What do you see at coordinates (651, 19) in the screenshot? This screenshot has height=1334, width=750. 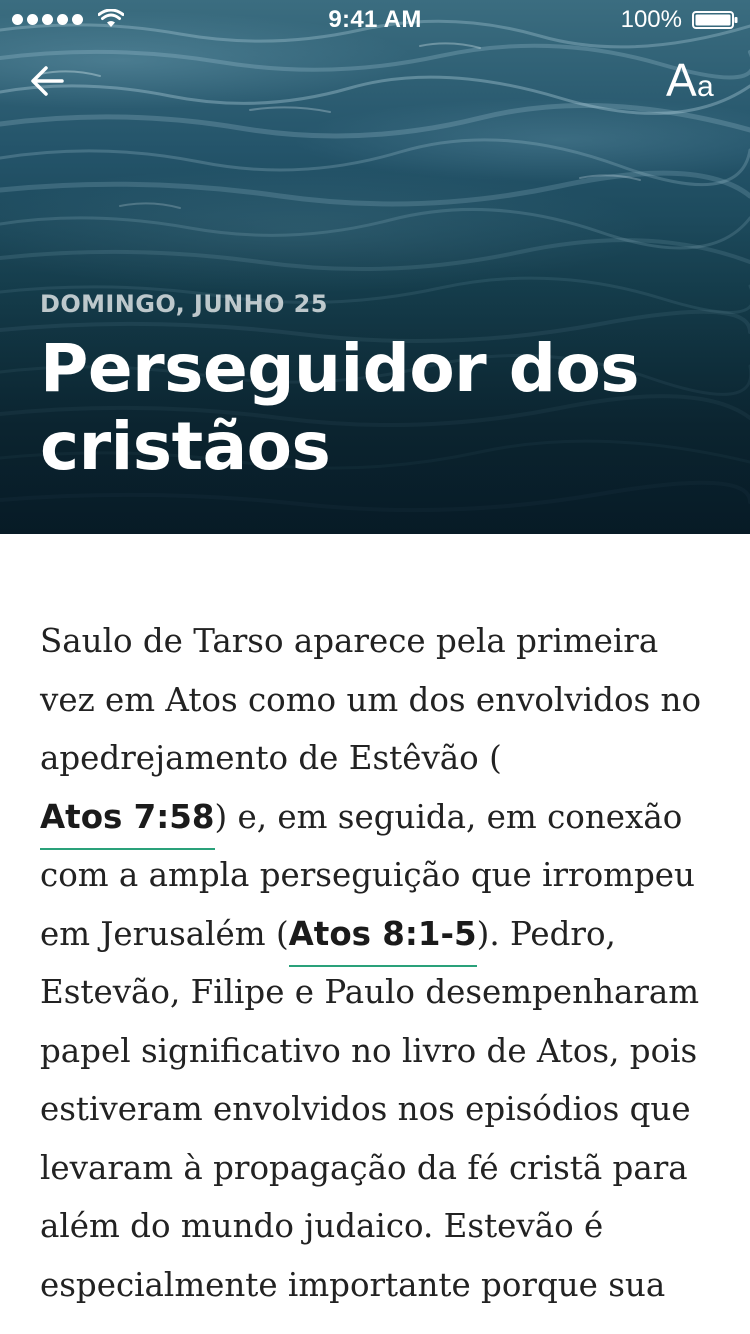 I see `battery-percentage: 100%` at bounding box center [651, 19].